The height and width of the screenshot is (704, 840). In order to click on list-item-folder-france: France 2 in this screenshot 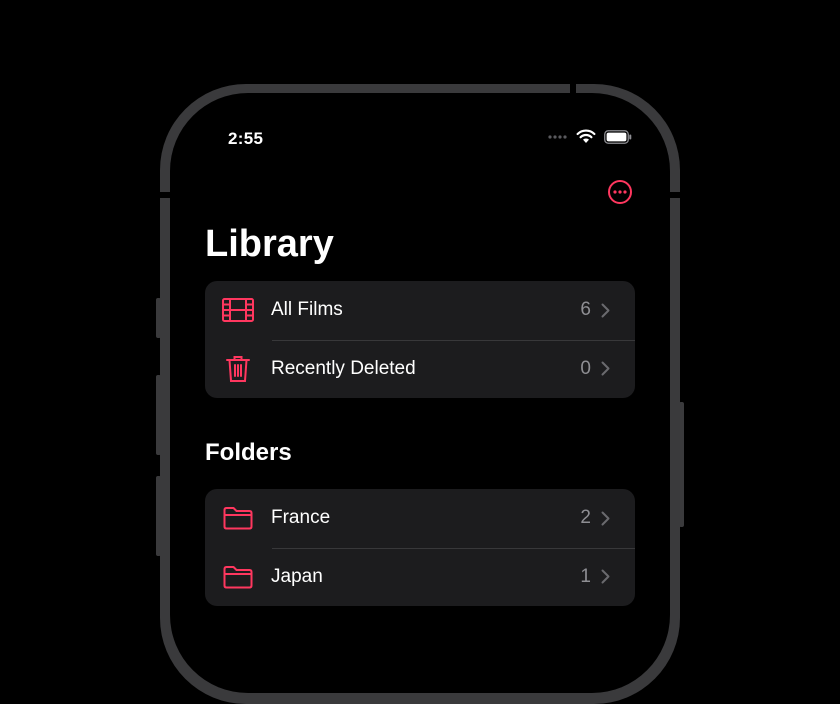, I will do `click(420, 518)`.